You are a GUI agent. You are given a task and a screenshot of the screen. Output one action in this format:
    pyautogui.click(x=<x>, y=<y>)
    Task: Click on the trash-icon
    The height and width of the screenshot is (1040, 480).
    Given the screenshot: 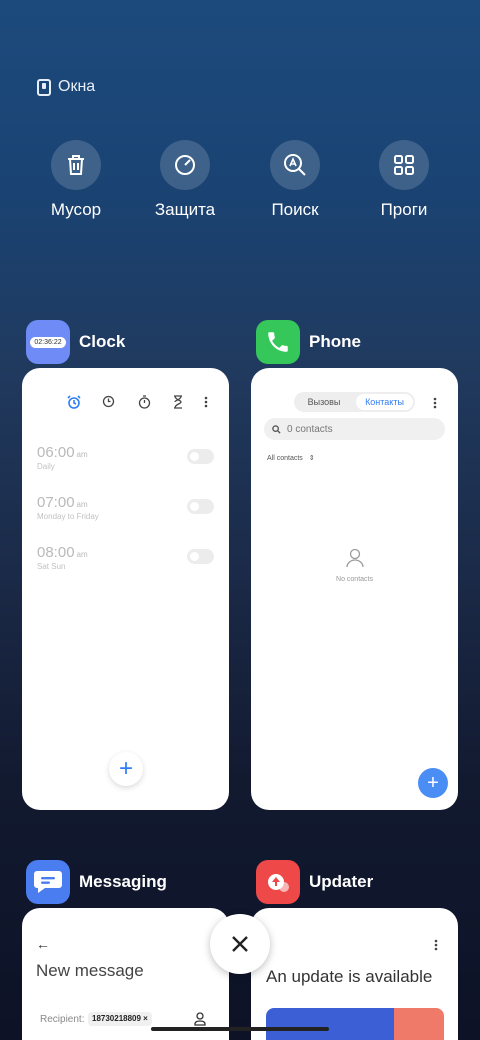 What is the action you would take?
    pyautogui.click(x=76, y=165)
    